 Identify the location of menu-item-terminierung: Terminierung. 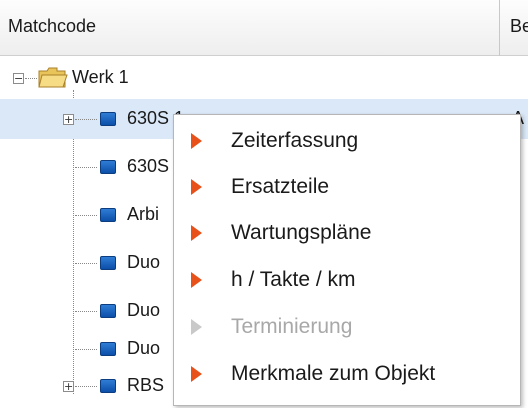
(347, 327).